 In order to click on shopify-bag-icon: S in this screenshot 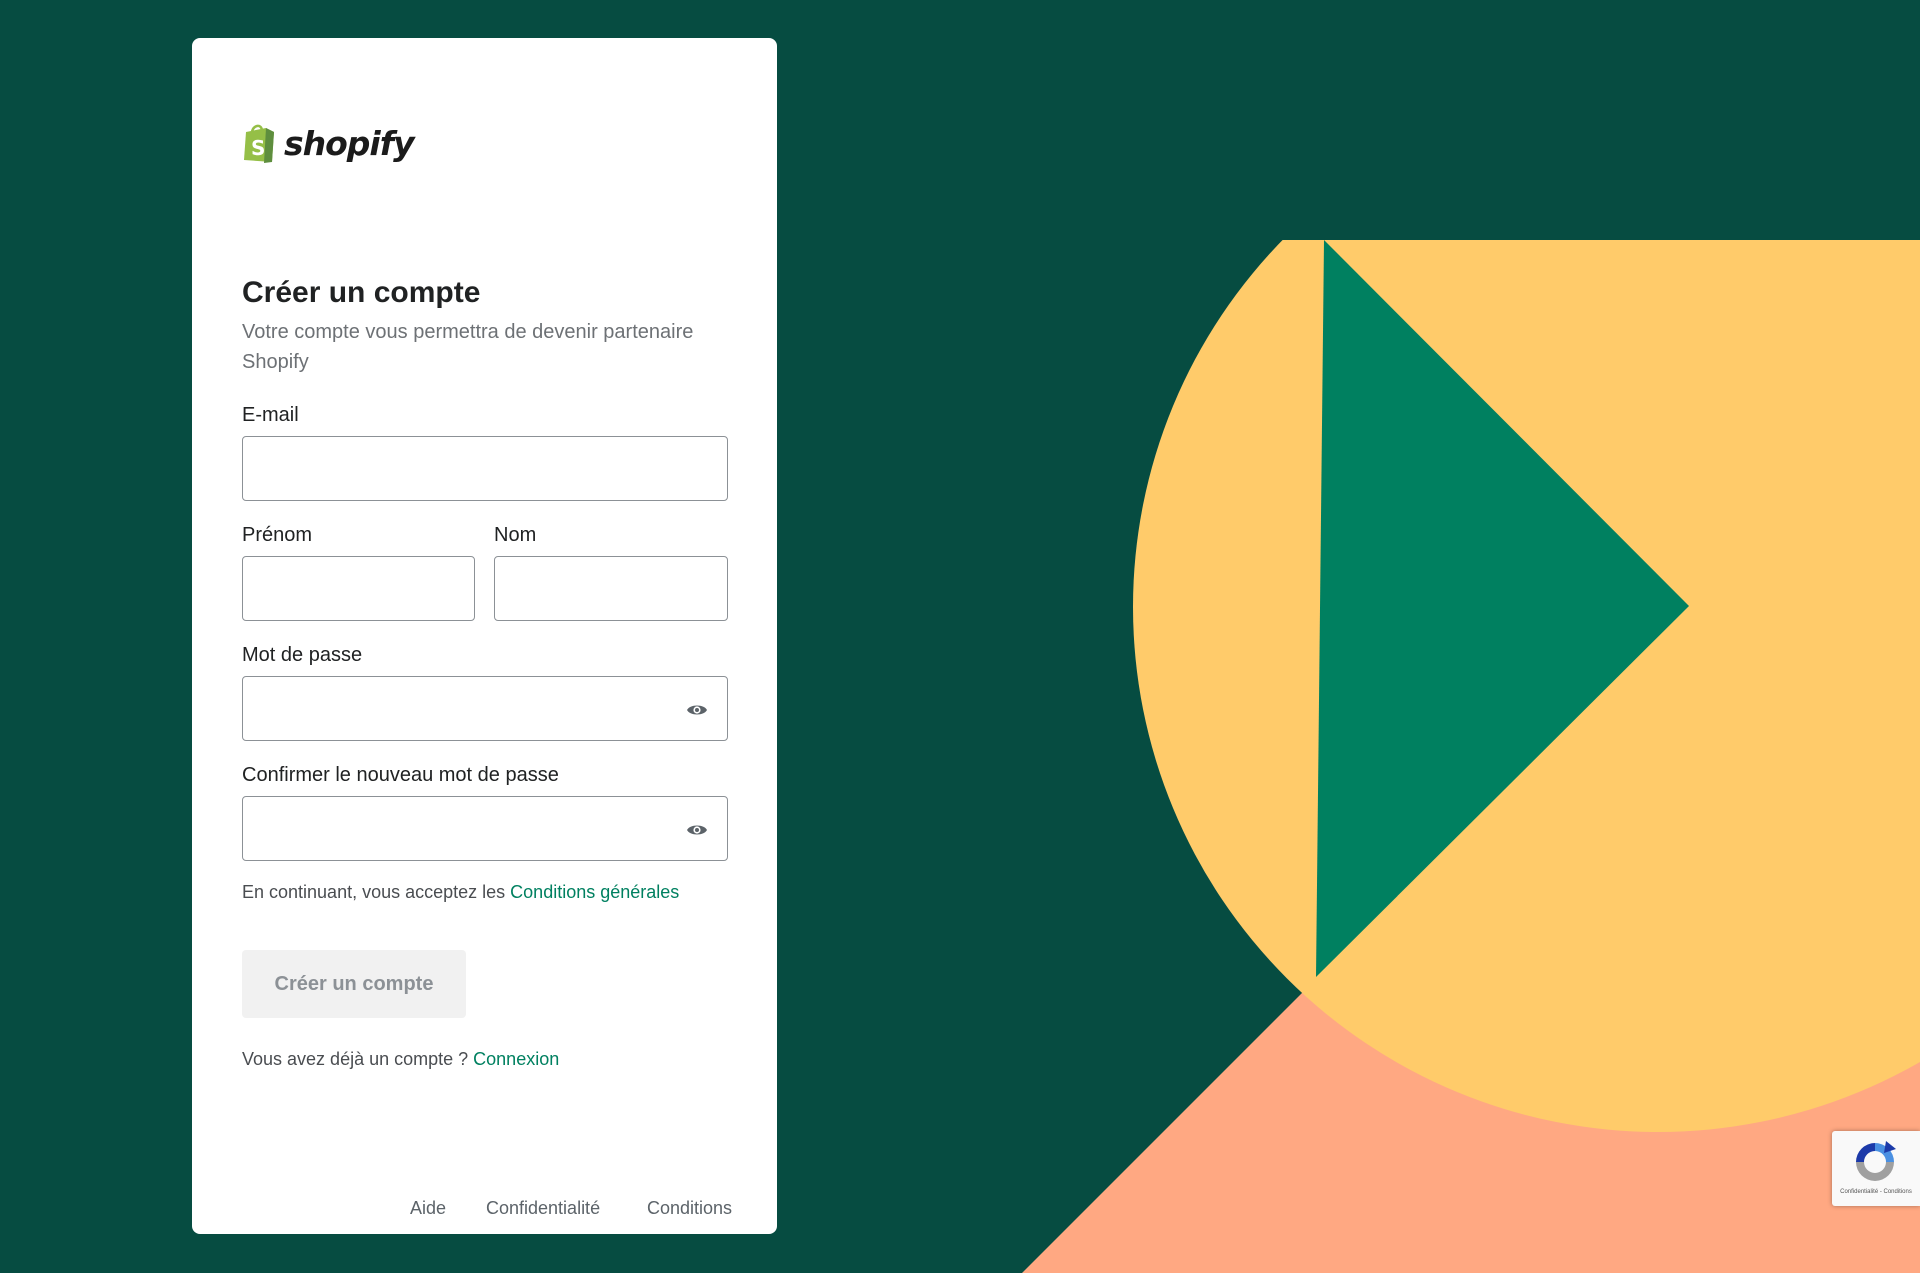, I will do `click(259, 143)`.